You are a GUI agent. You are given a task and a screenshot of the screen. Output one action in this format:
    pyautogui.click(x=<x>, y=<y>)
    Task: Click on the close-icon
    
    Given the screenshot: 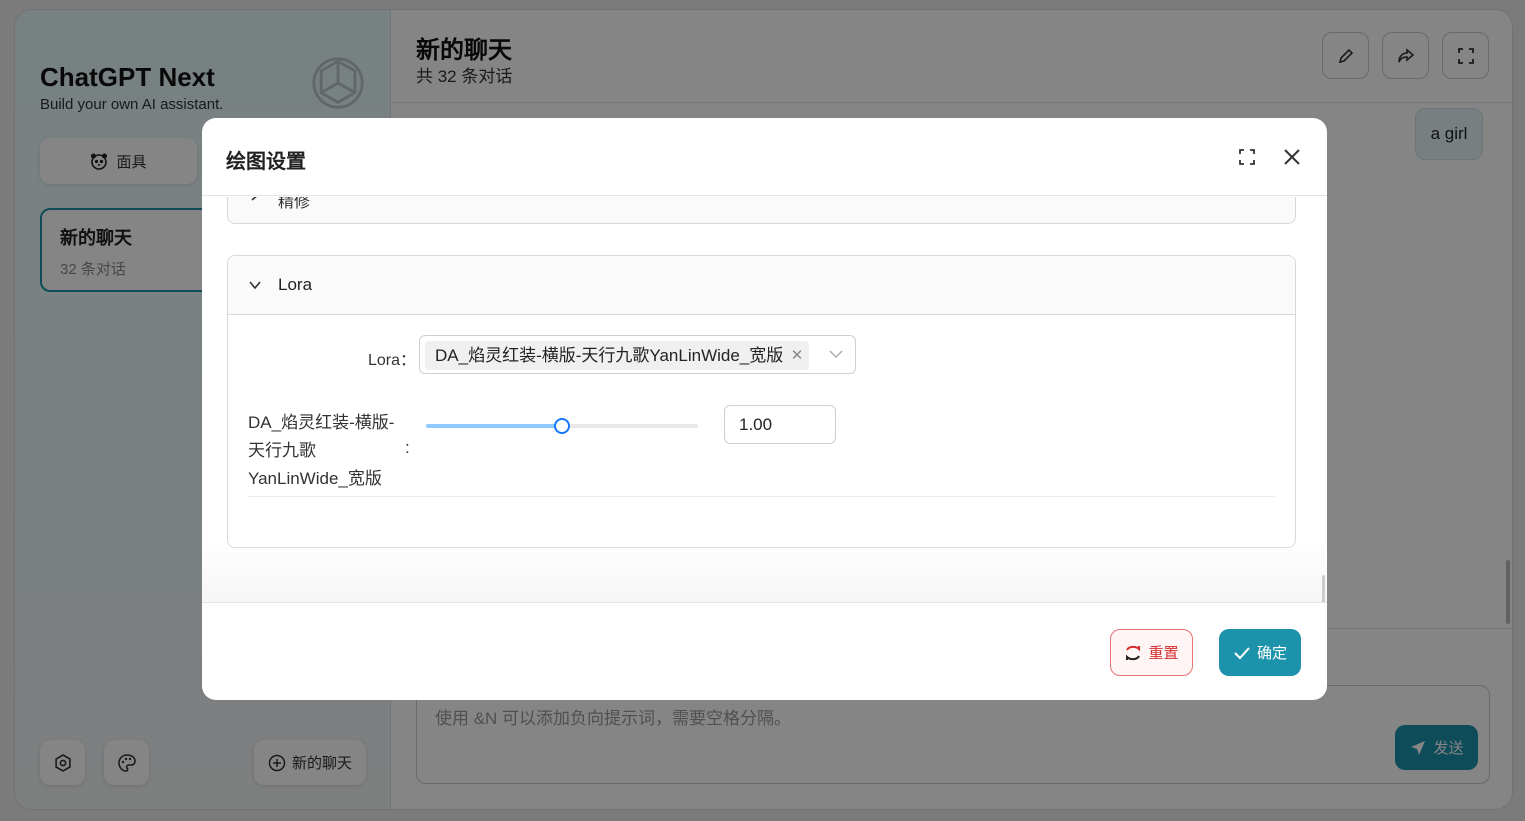 What is the action you would take?
    pyautogui.click(x=1292, y=157)
    